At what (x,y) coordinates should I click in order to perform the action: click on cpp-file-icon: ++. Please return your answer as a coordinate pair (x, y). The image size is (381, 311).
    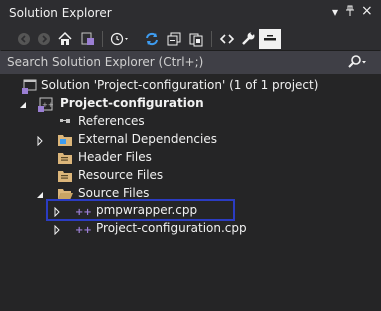
    Looking at the image, I should click on (83, 229).